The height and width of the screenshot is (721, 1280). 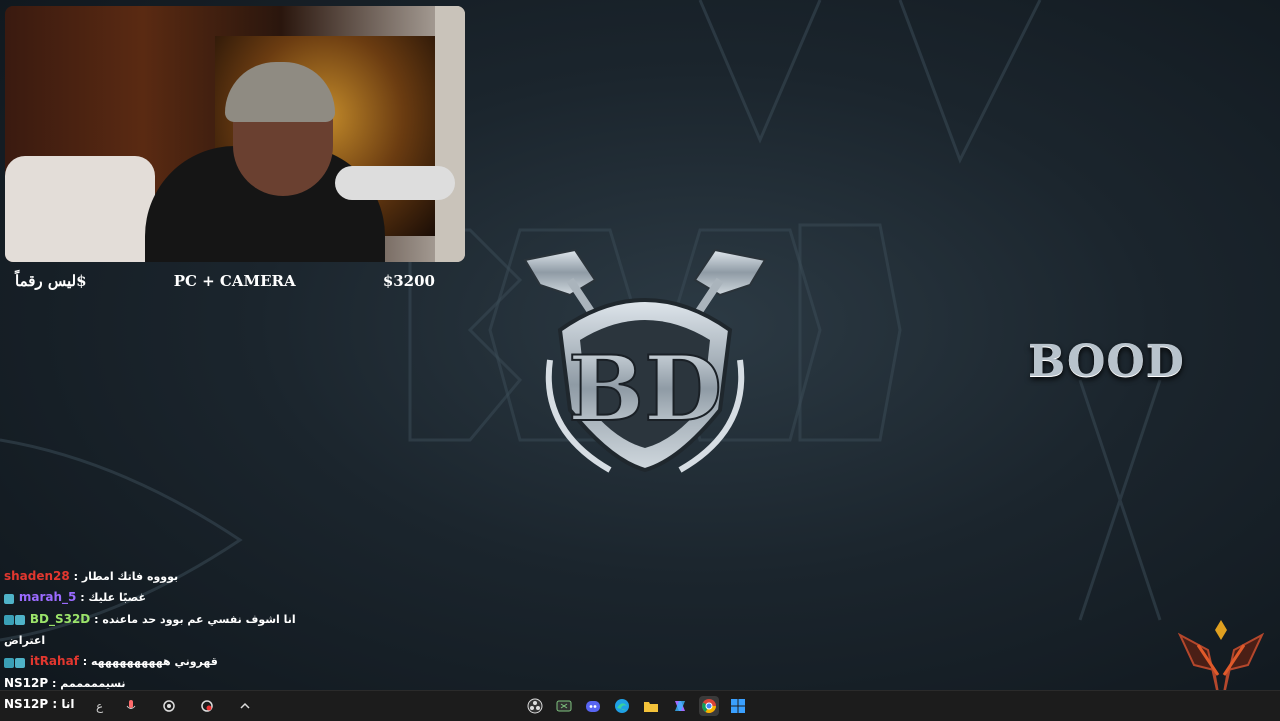 What do you see at coordinates (169, 706) in the screenshot?
I see `network-icon` at bounding box center [169, 706].